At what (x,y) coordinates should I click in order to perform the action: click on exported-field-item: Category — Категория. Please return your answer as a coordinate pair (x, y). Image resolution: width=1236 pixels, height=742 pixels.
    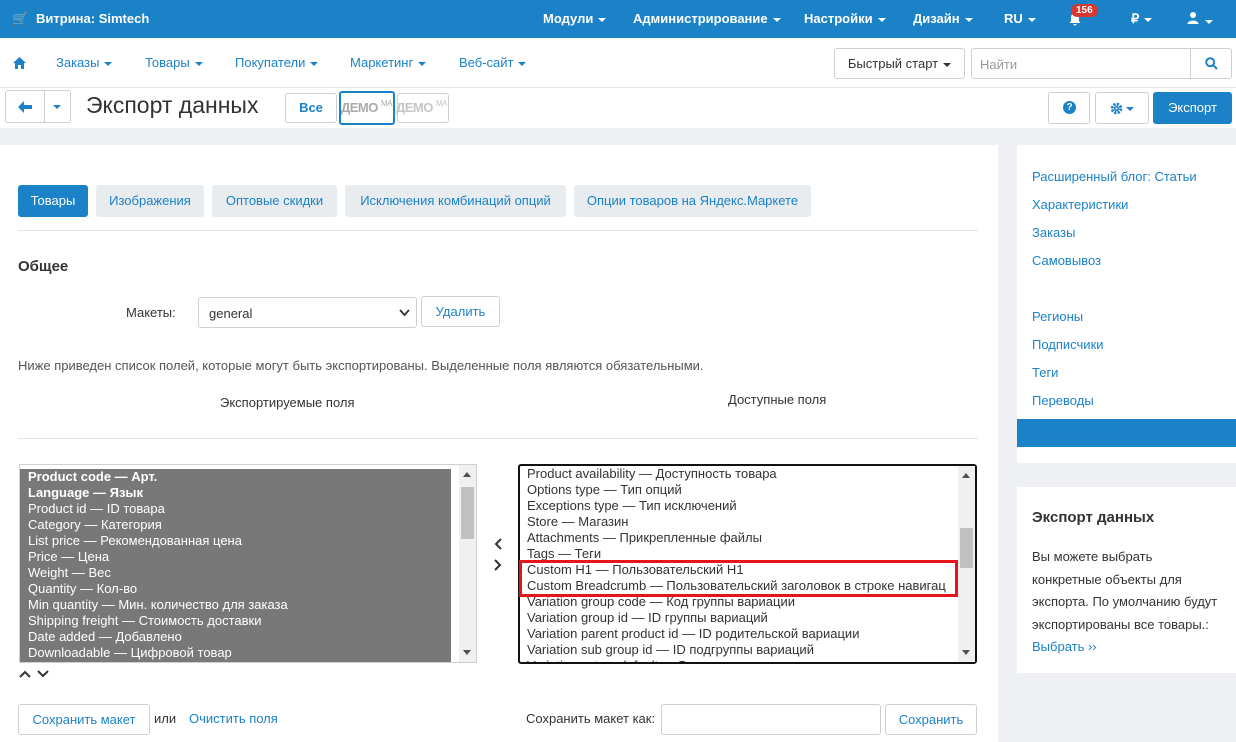
    Looking at the image, I should click on (235, 525).